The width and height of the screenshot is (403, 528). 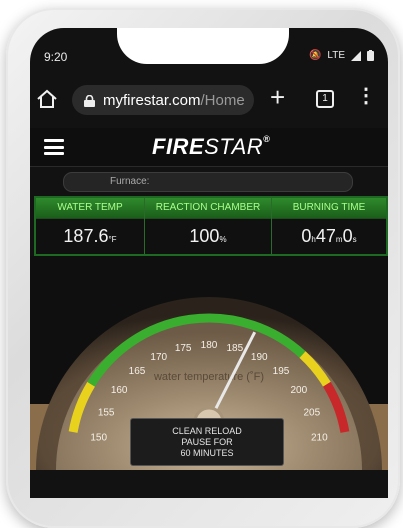 What do you see at coordinates (234, 146) in the screenshot?
I see `logo-star: STAR` at bounding box center [234, 146].